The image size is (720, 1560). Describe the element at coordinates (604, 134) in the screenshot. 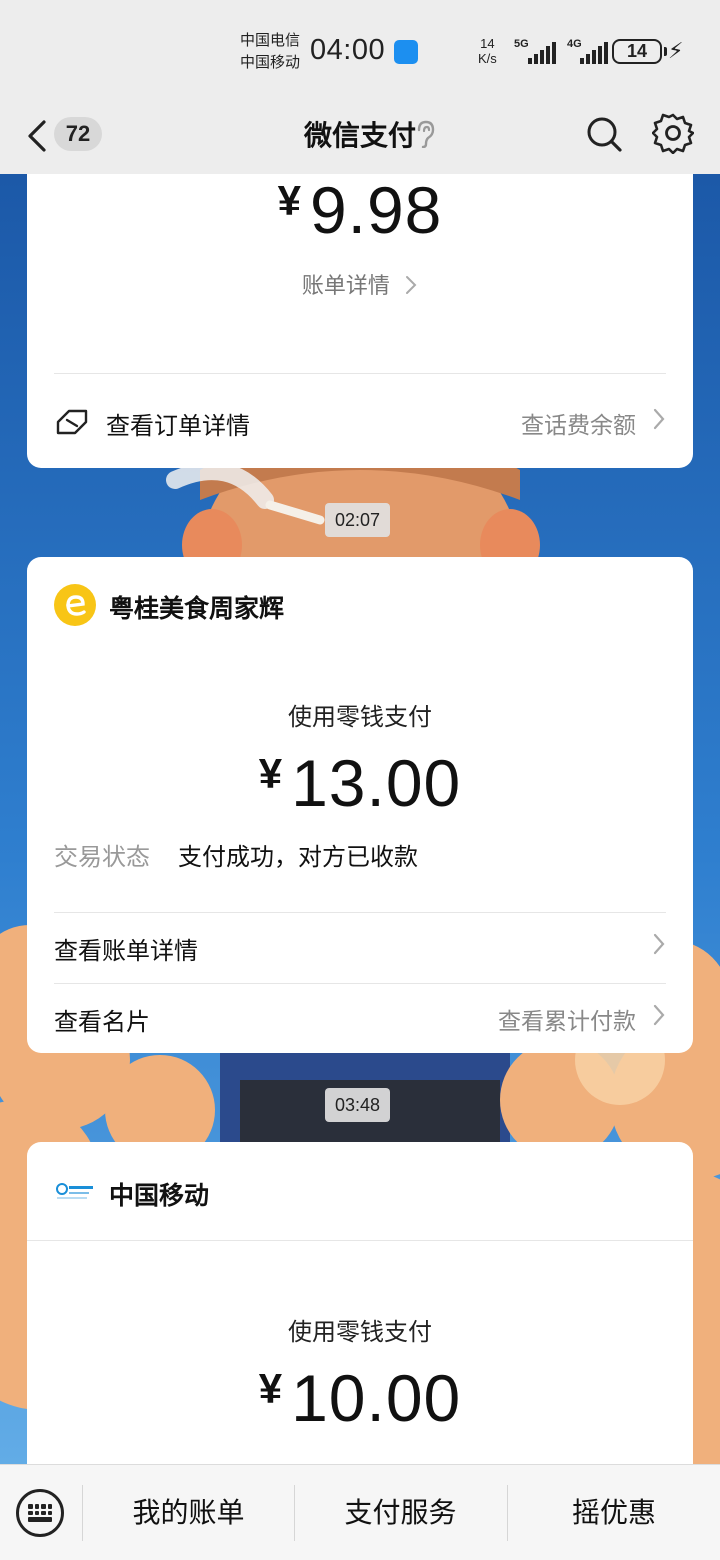

I see `search-icon` at that location.